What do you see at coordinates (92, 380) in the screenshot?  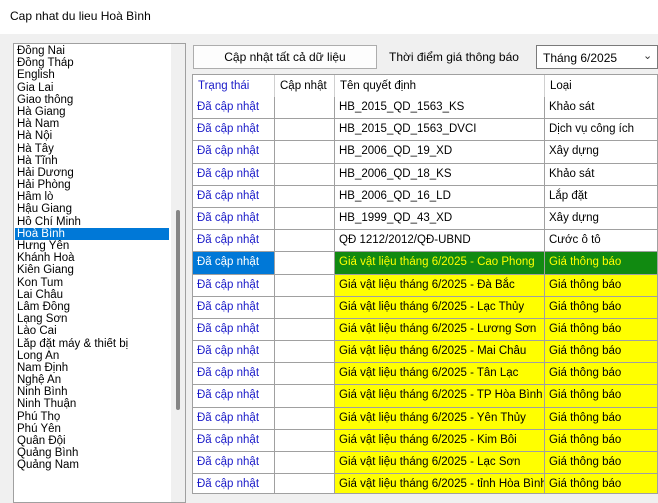 I see `province-list-item: Nghệ An` at bounding box center [92, 380].